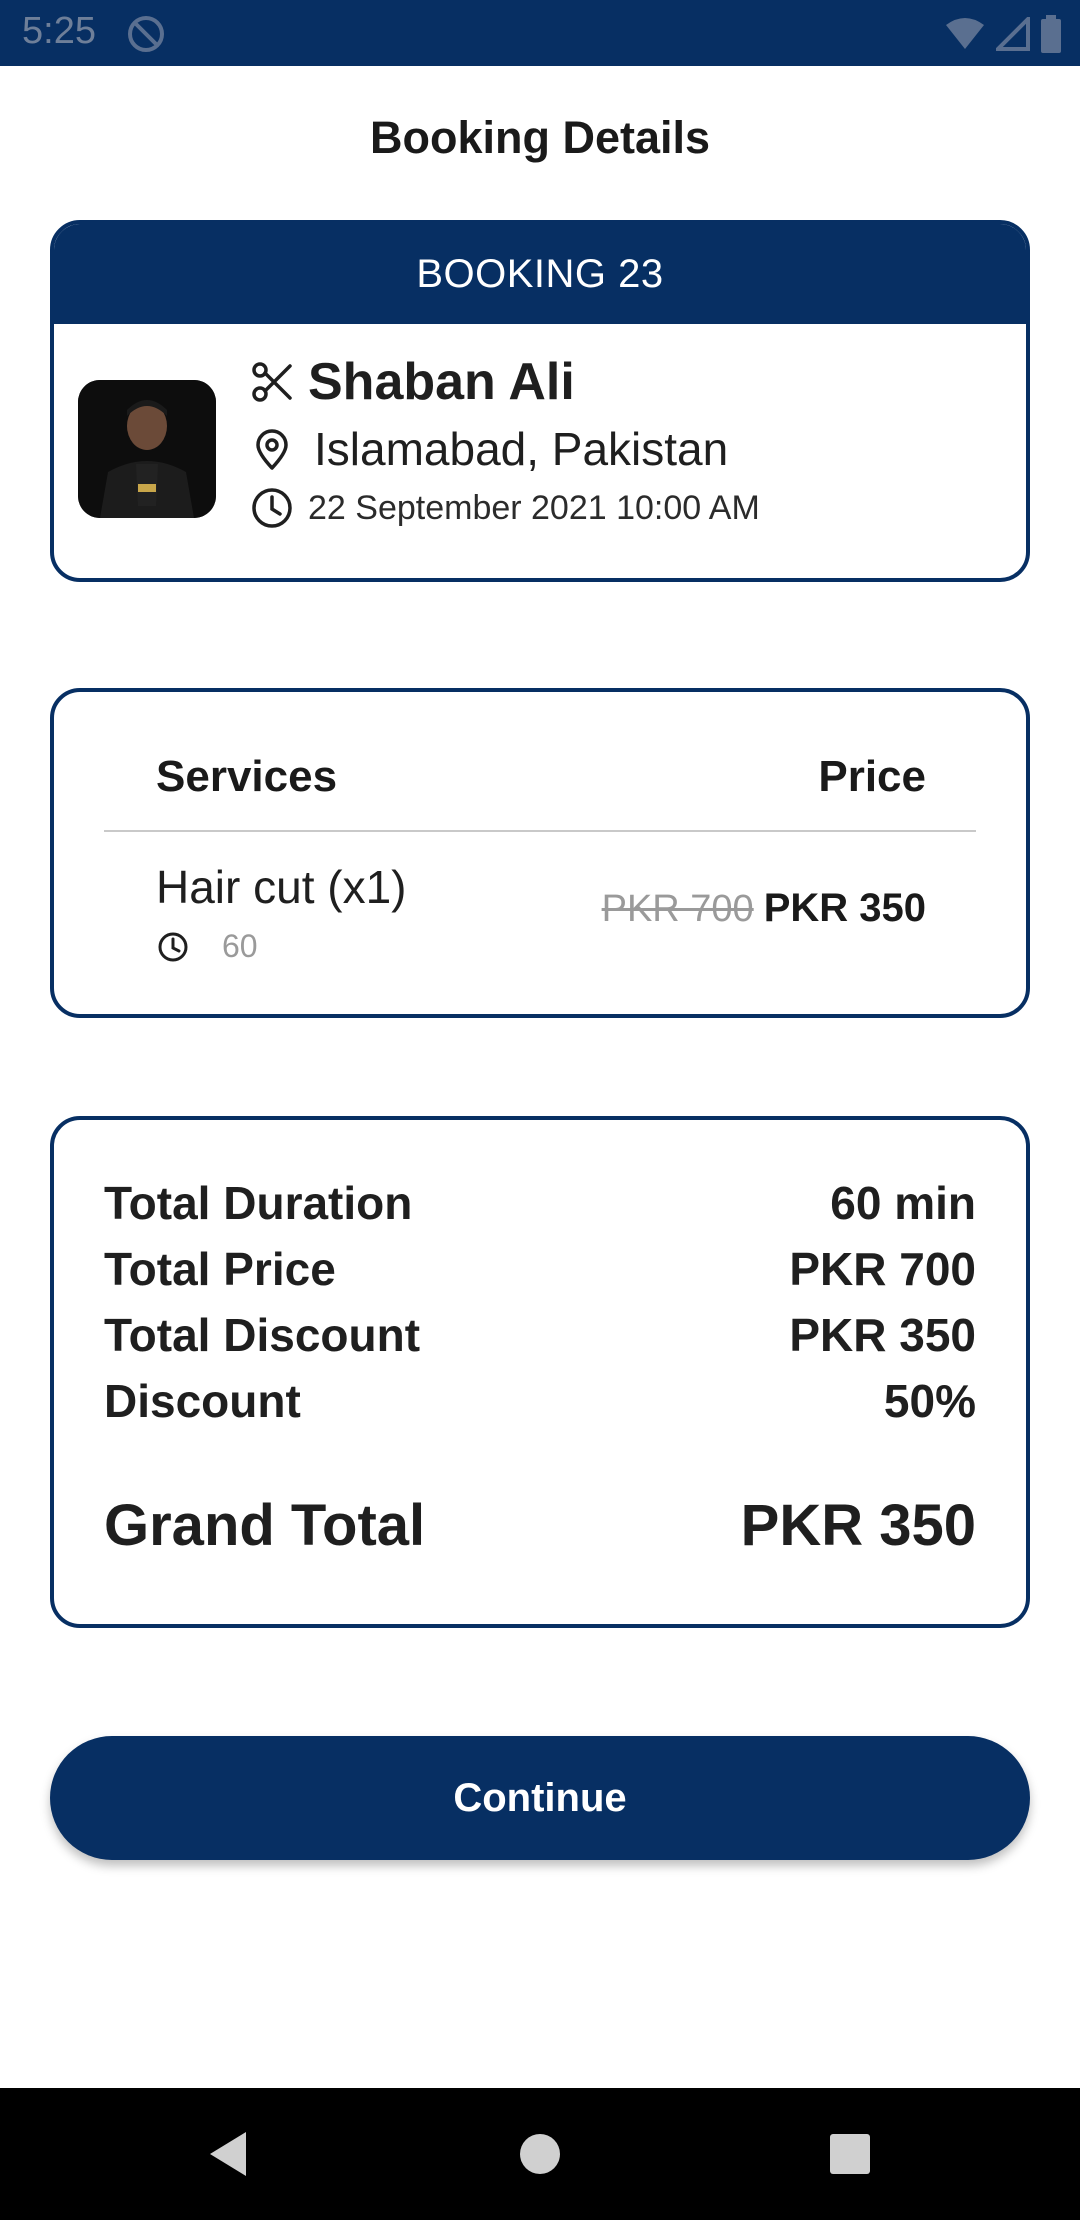  I want to click on location-pin-icon, so click(272, 449).